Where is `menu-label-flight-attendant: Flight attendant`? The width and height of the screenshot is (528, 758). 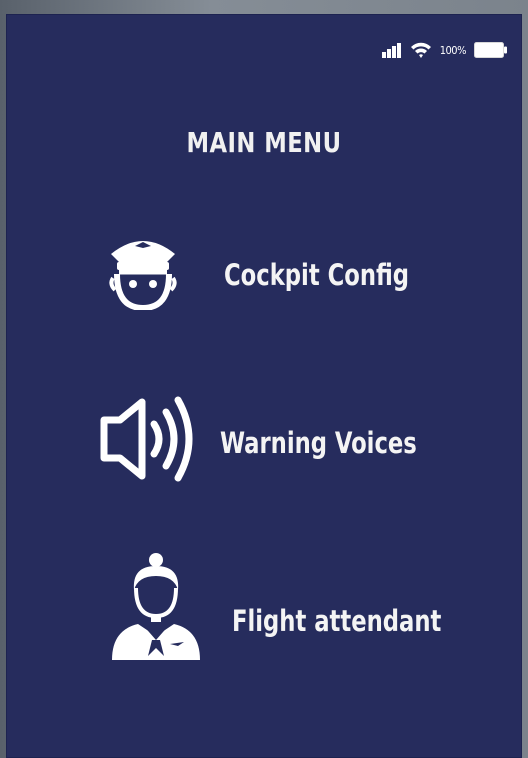 menu-label-flight-attendant: Flight attendant is located at coordinates (337, 621).